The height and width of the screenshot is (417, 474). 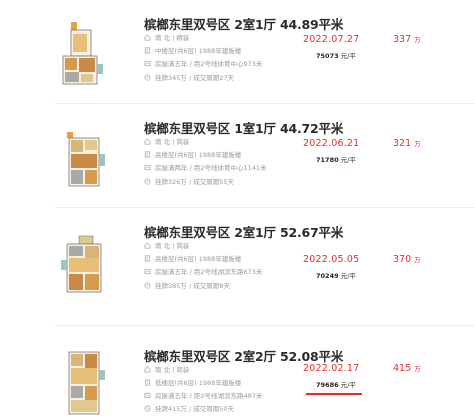 I want to click on tags-info: 房屋满两年 / 距2号线体育中心1141米, so click(x=205, y=168).